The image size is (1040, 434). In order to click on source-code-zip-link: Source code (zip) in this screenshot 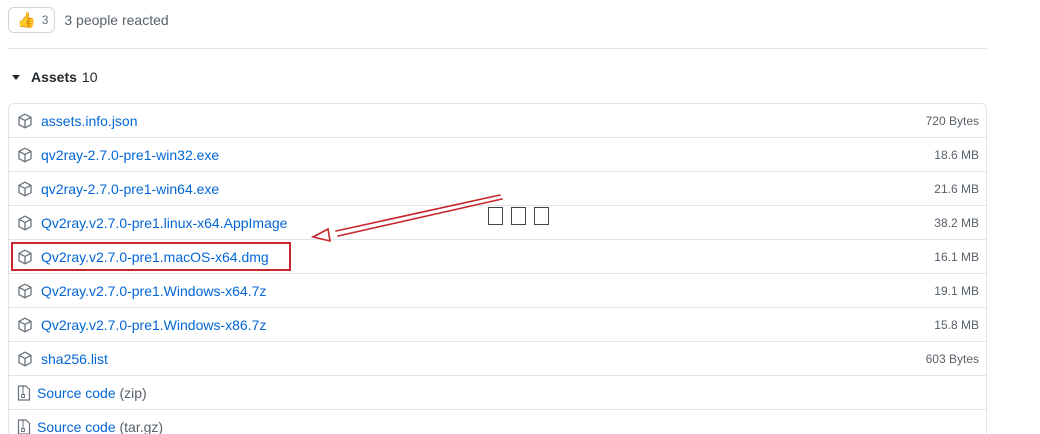, I will do `click(92, 393)`.